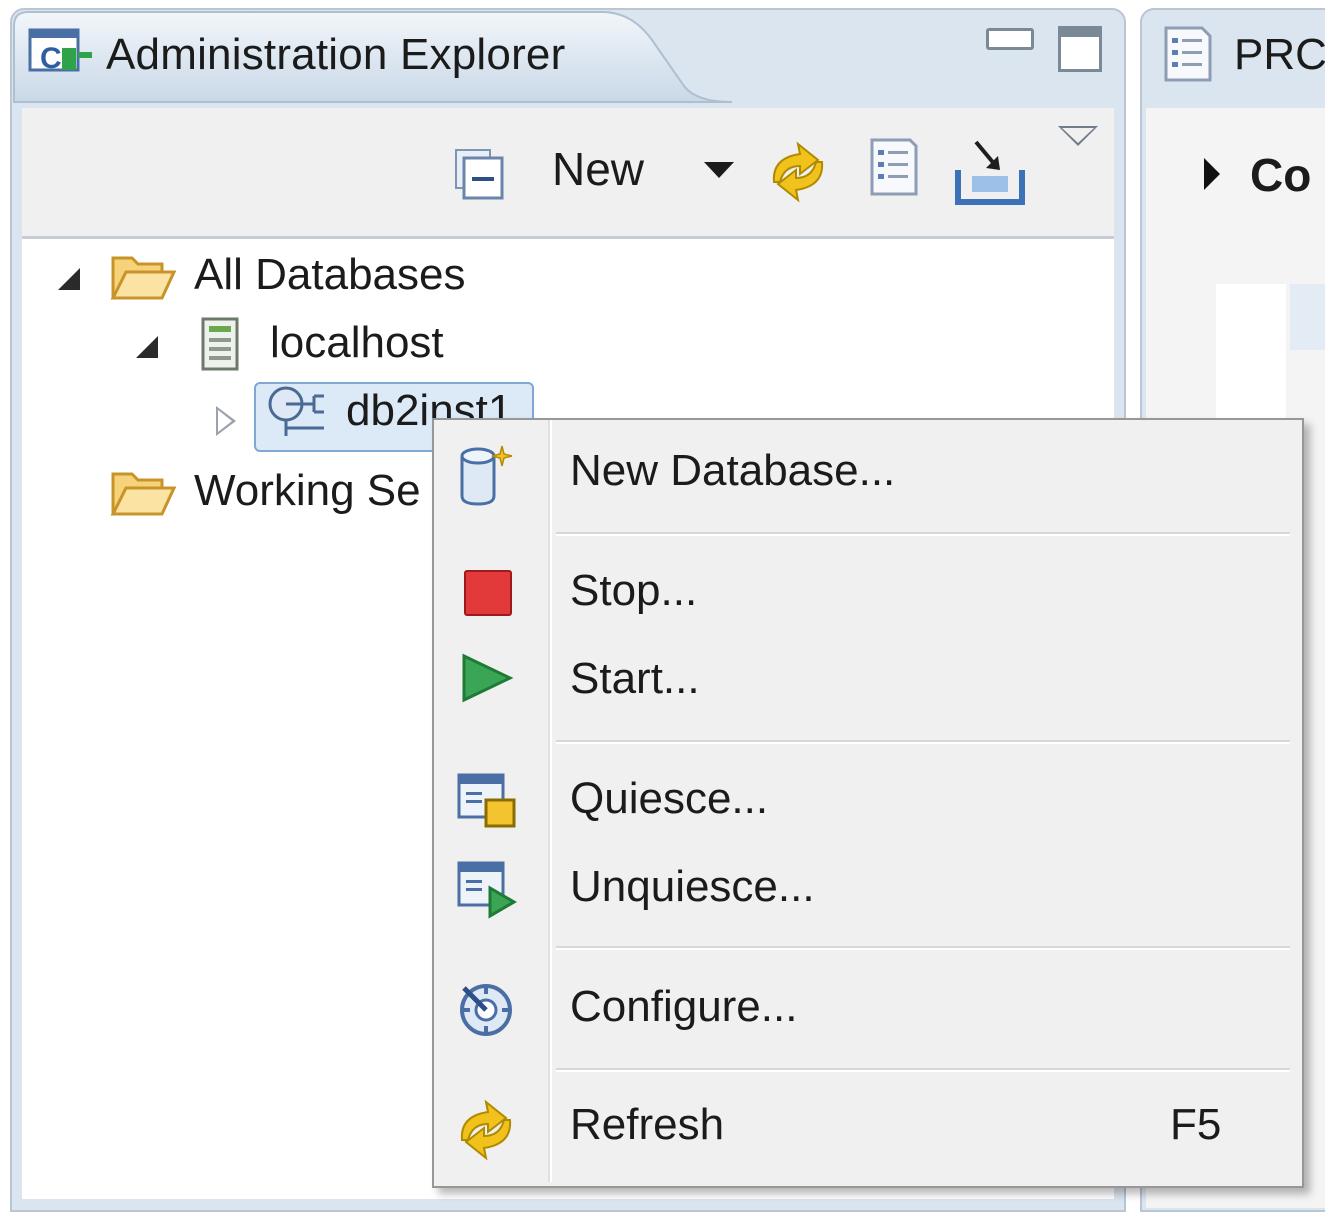  I want to click on import-icon, so click(990, 171).